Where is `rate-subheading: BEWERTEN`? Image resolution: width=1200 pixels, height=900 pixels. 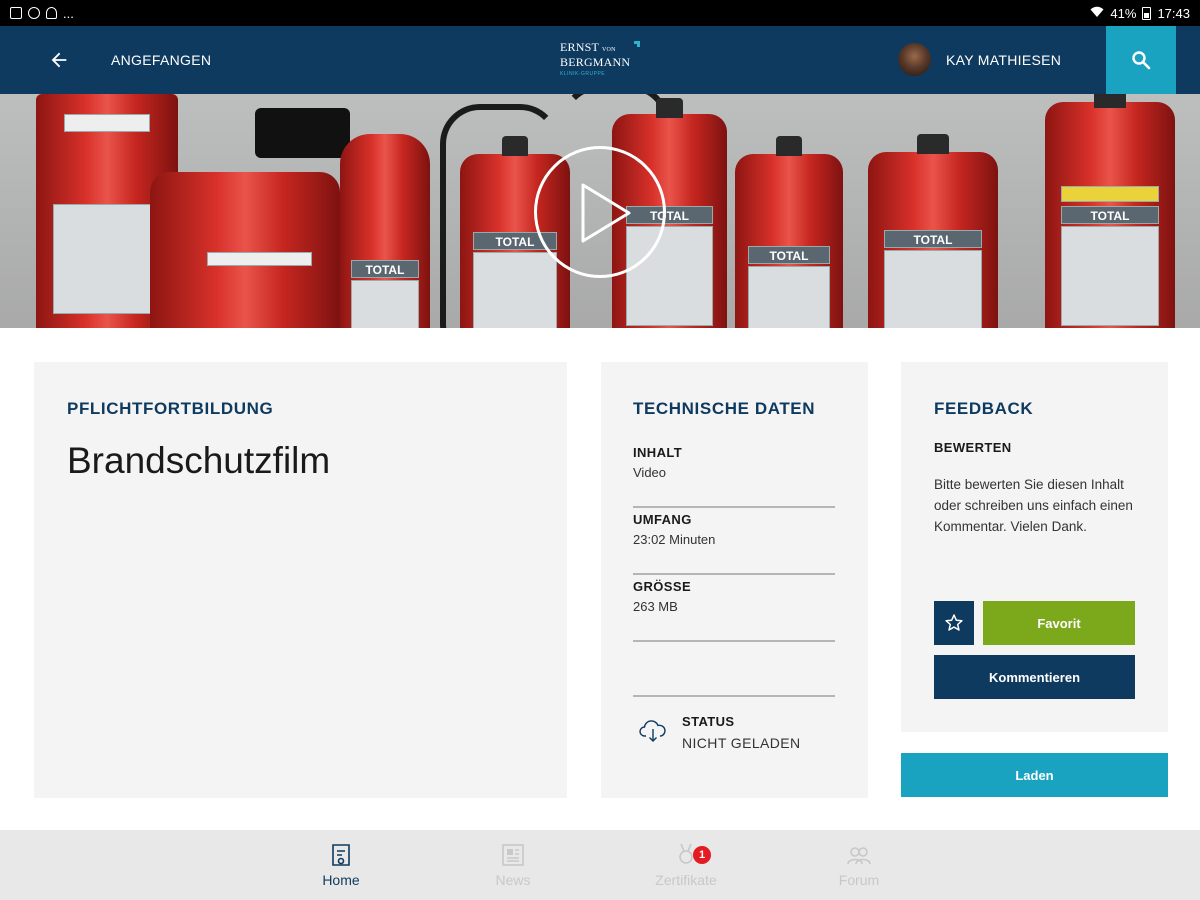 rate-subheading: BEWERTEN is located at coordinates (973, 447).